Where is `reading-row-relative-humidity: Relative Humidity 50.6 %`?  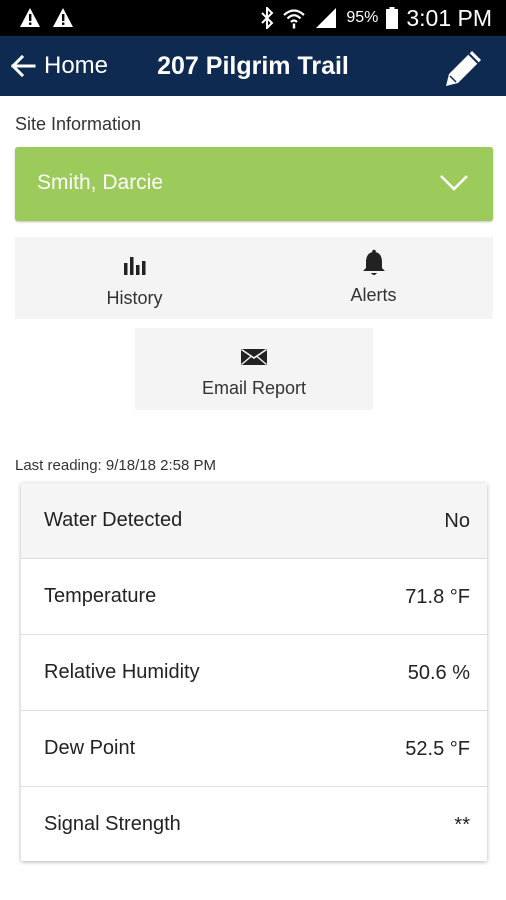
reading-row-relative-humidity: Relative Humidity 50.6 % is located at coordinates (254, 673).